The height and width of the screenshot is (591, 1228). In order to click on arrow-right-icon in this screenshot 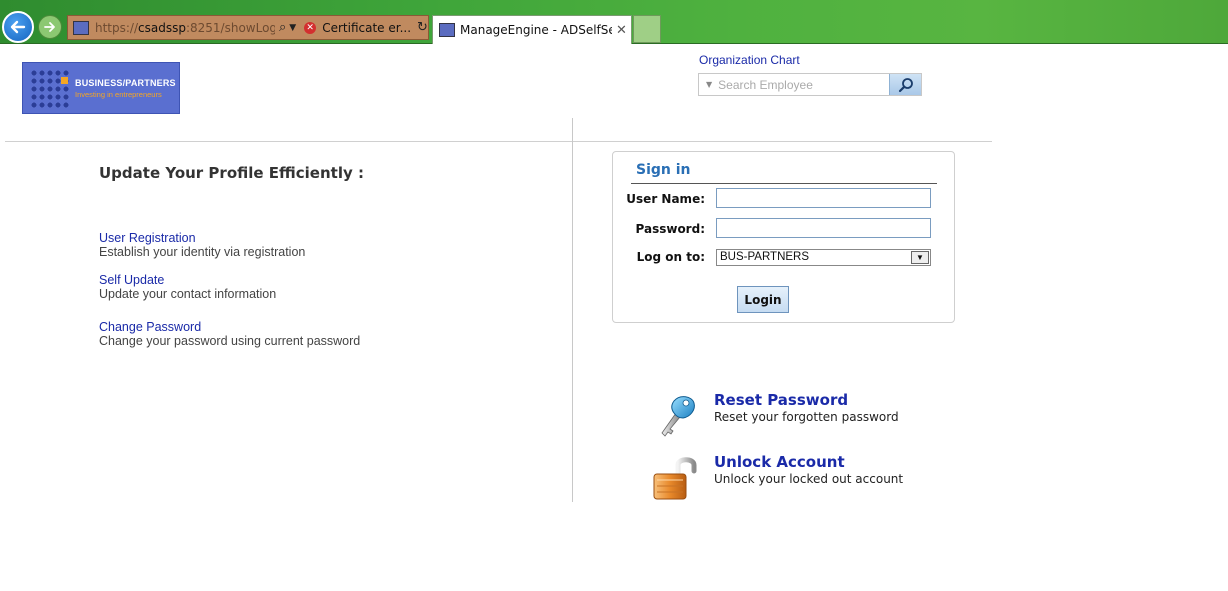, I will do `click(49, 27)`.